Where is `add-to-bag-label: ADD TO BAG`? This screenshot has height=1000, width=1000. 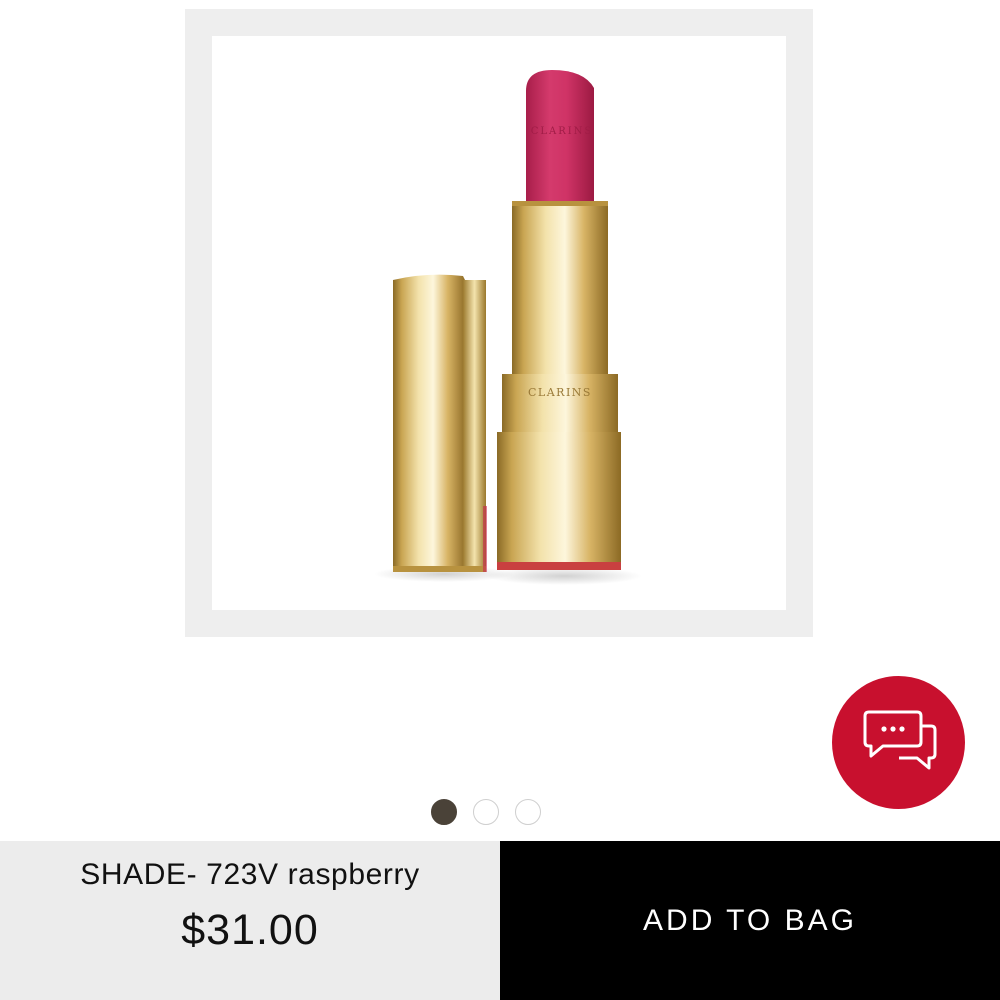
add-to-bag-label: ADD TO BAG is located at coordinates (750, 920).